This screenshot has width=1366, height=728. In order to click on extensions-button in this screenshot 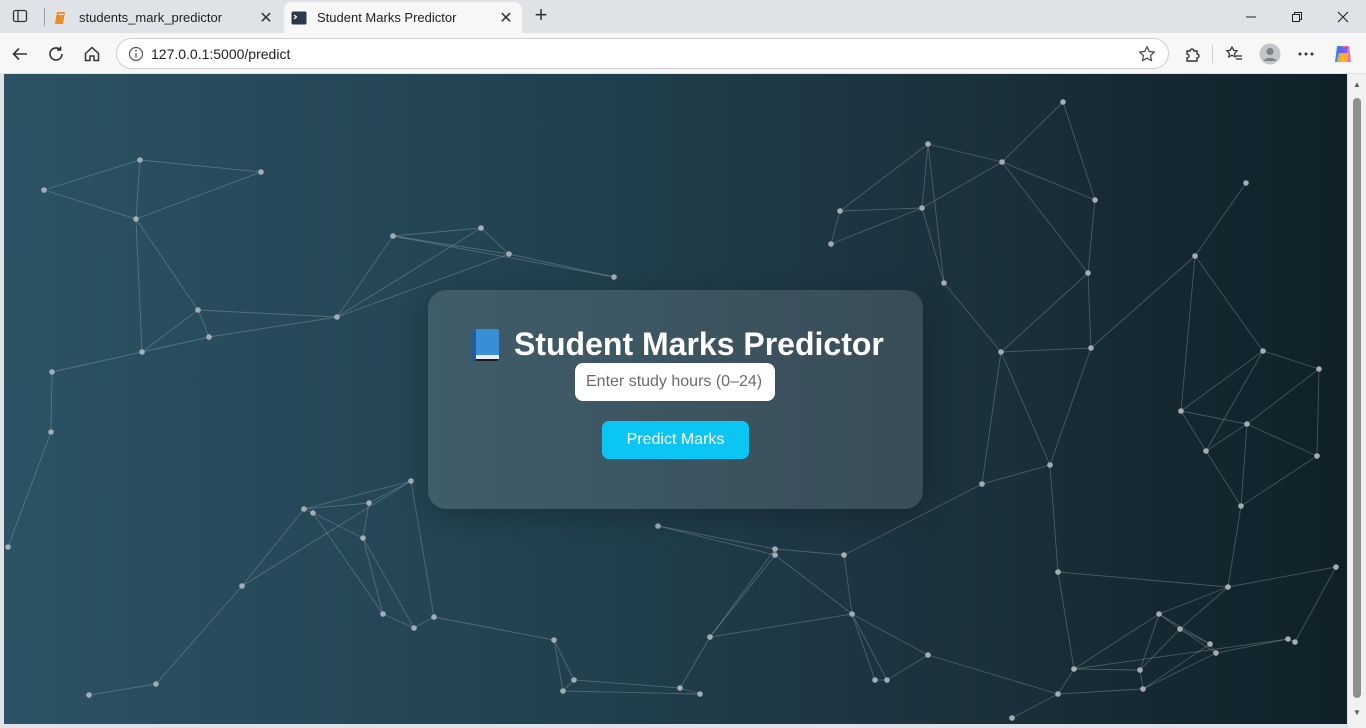, I will do `click(1193, 54)`.